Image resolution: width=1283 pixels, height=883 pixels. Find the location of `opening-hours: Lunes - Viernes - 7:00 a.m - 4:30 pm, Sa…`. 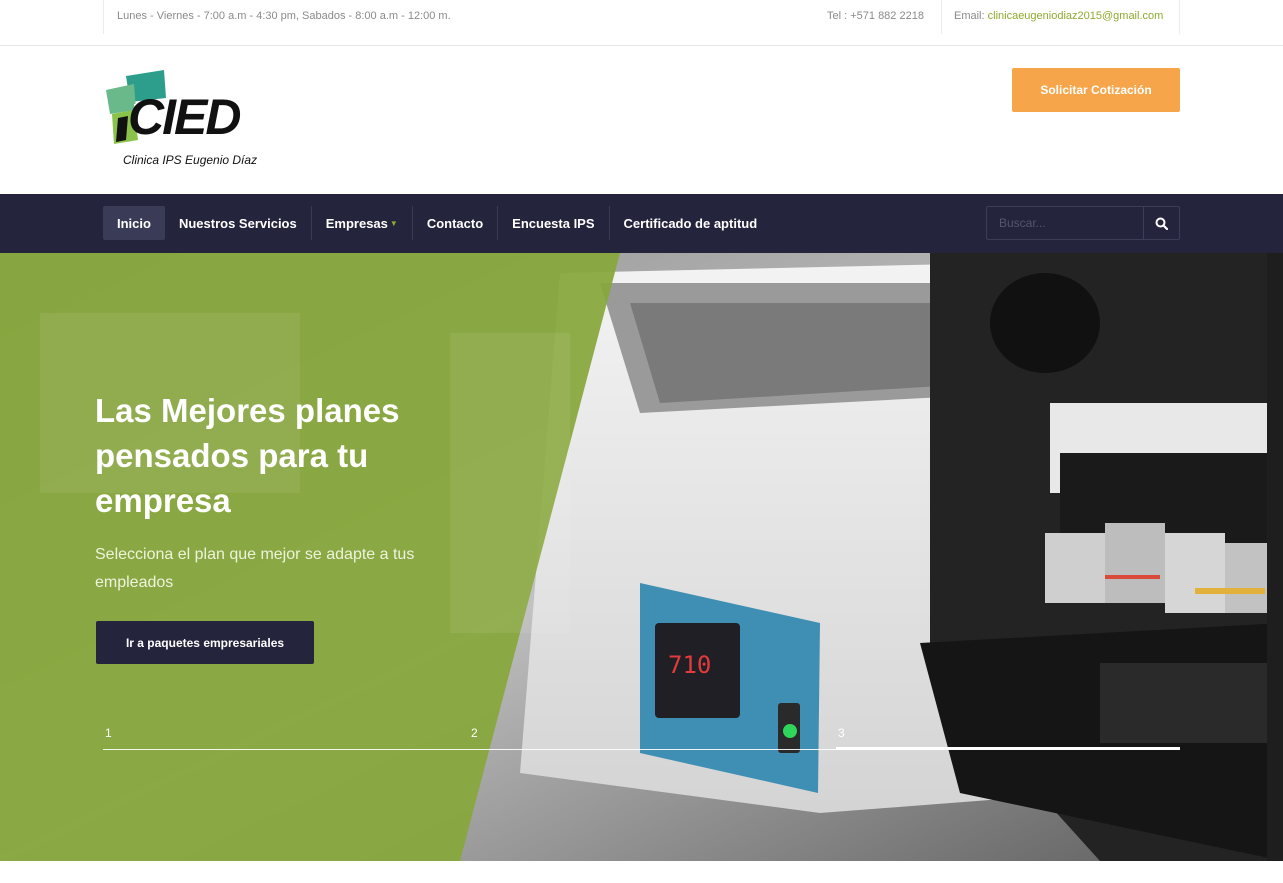

opening-hours: Lunes - Viernes - 7:00 a.m - 4:30 pm, Sa… is located at coordinates (277, 17).